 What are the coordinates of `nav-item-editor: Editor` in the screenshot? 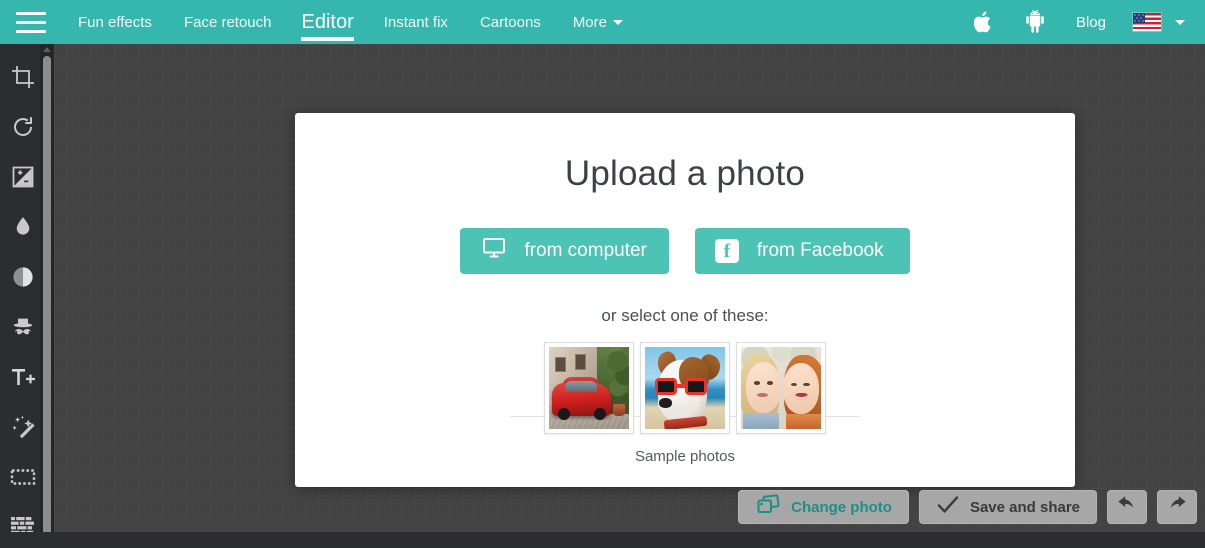 It's located at (327, 22).